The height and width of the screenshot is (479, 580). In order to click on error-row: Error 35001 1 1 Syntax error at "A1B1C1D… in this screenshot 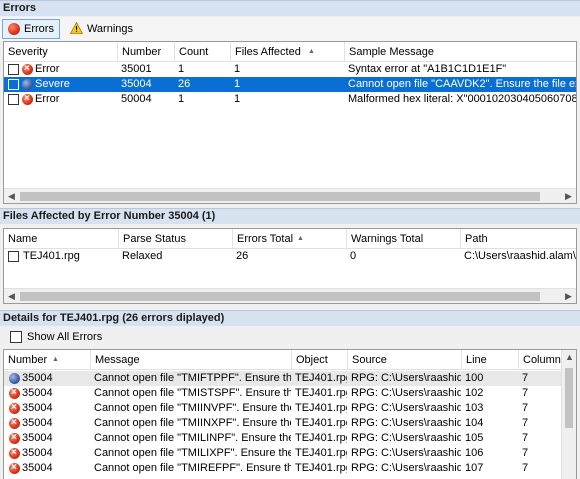, I will do `click(290, 69)`.